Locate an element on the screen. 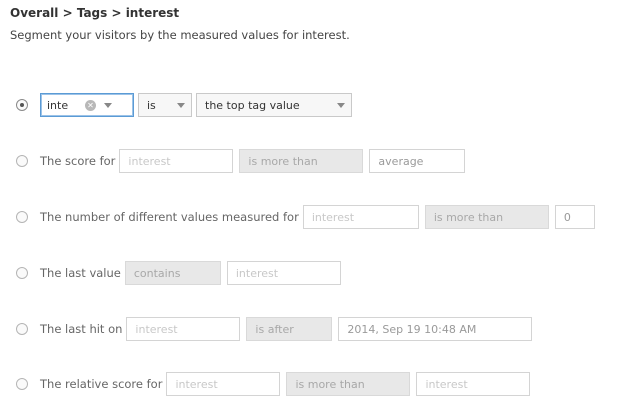 This screenshot has width=635, height=399. criteria-row-last-value: The last value contains interest is located at coordinates (181, 273).